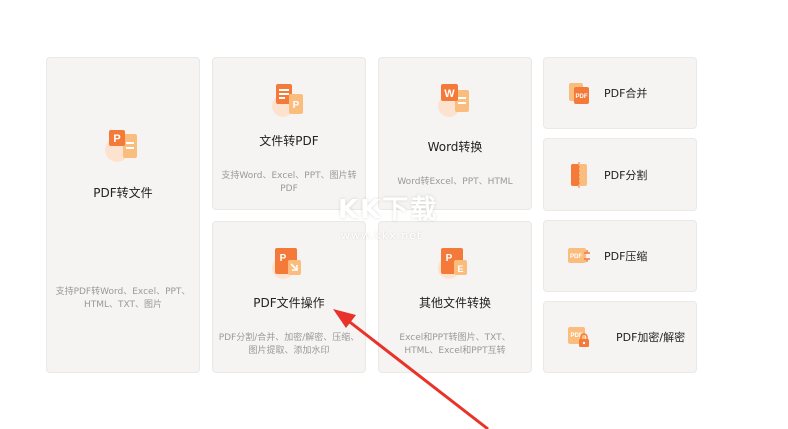 The image size is (788, 429). I want to click on ppt-excel-icon: P E, so click(455, 262).